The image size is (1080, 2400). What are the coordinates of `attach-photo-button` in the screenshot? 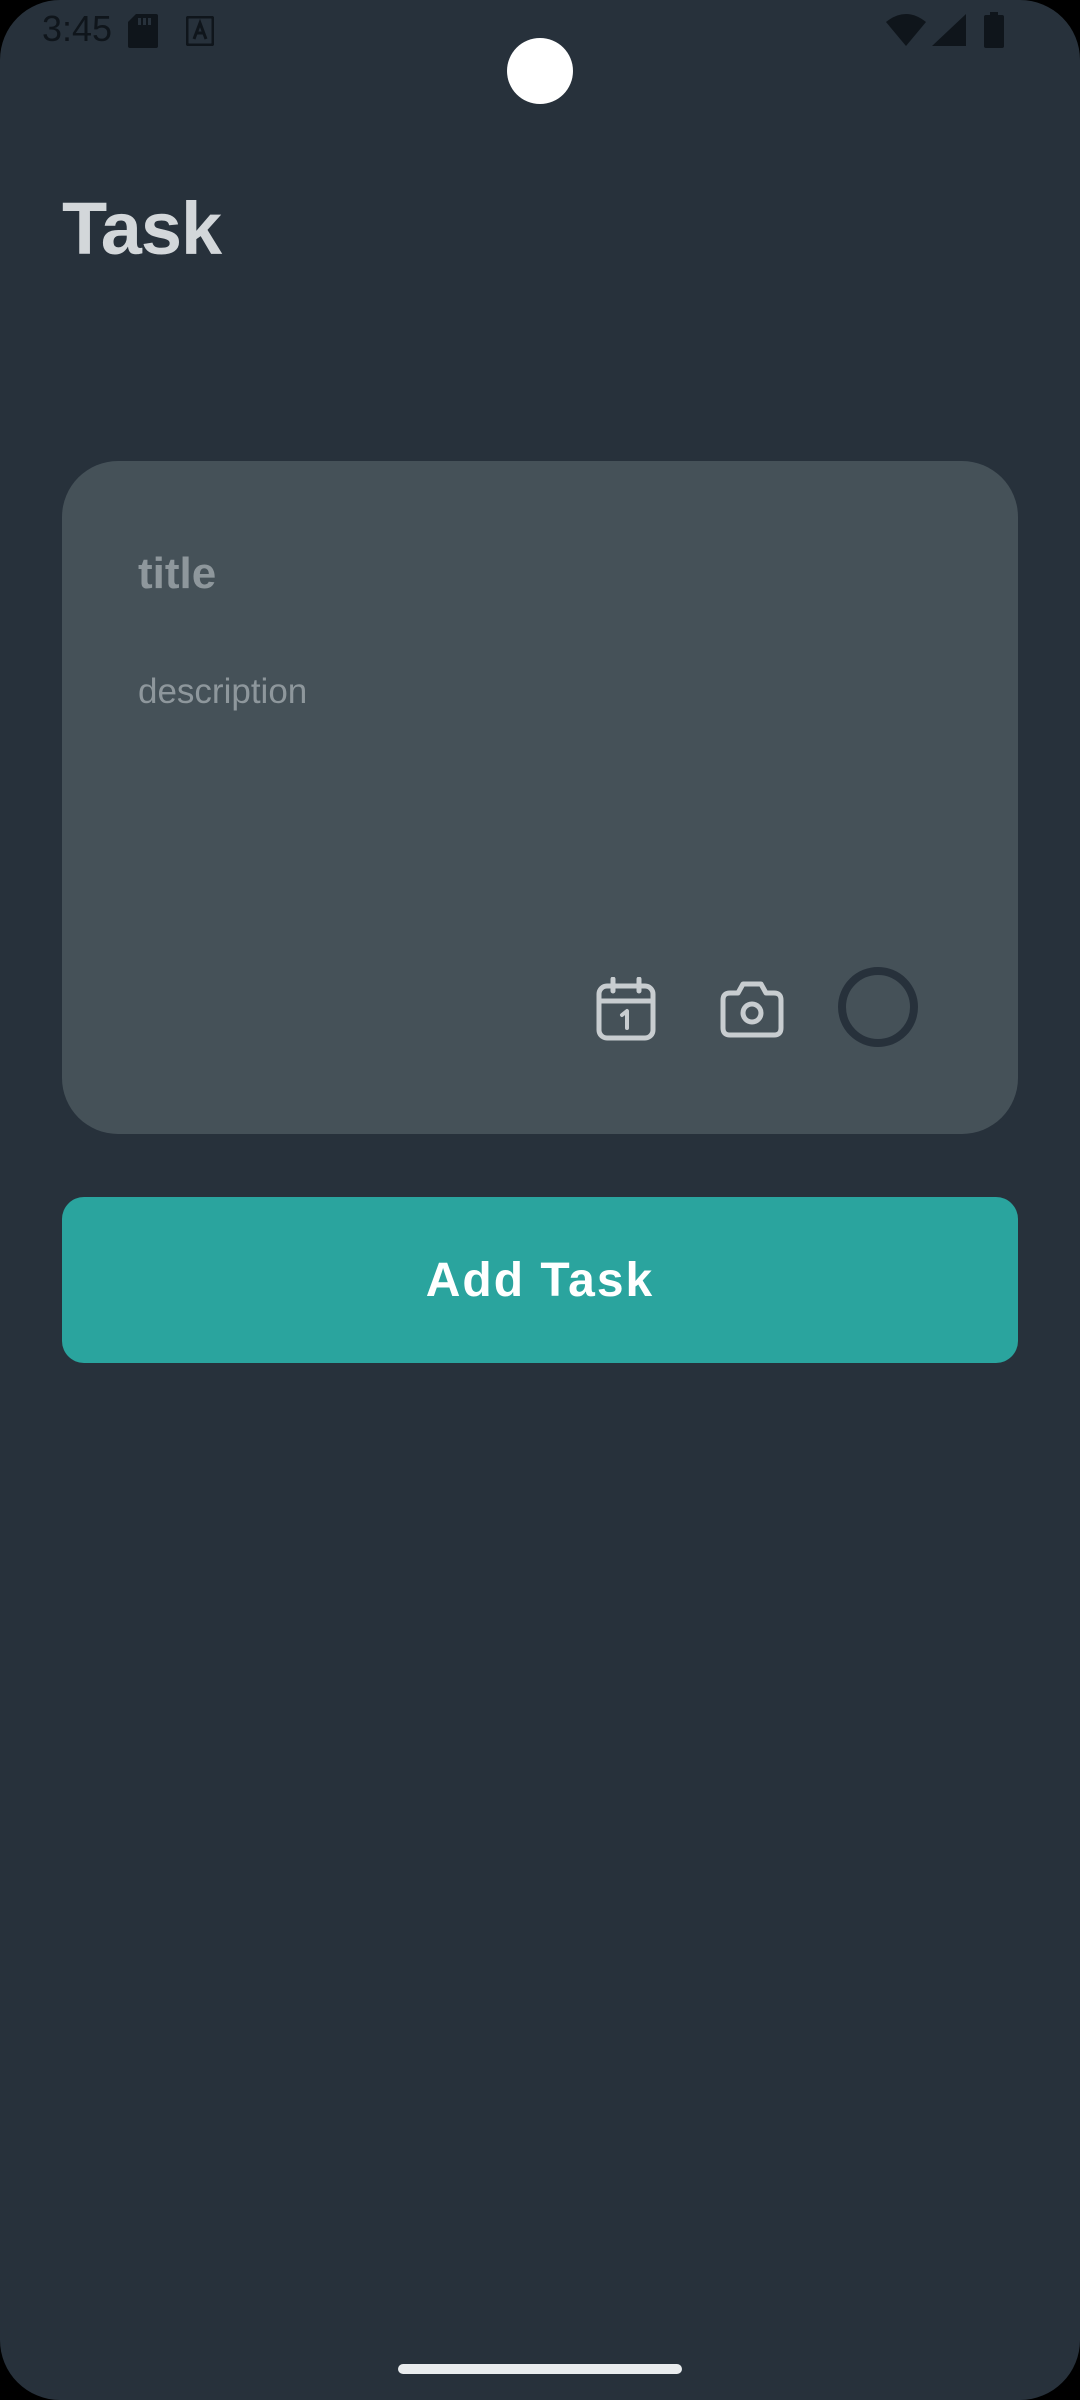 It's located at (752, 1009).